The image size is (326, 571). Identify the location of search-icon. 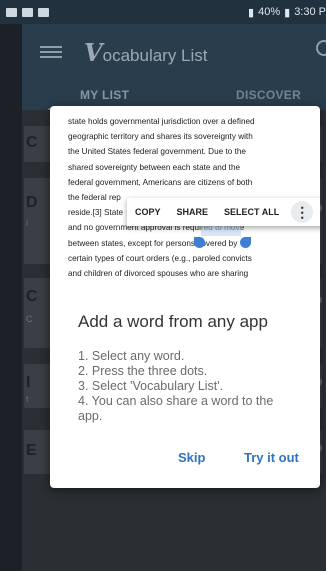
(321, 48).